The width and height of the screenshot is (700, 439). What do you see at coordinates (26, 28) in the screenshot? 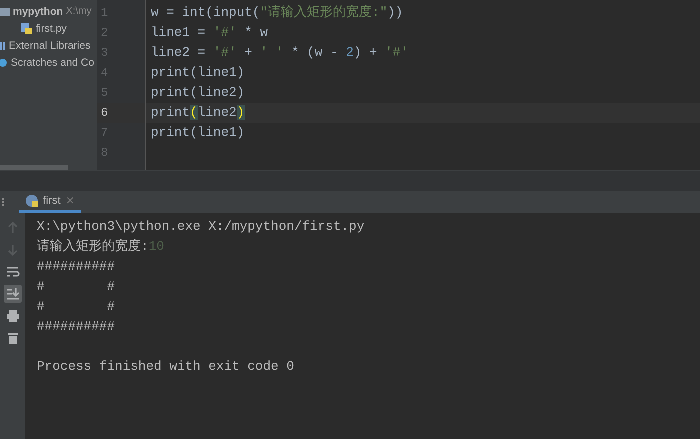
I see `python-file-icon` at bounding box center [26, 28].